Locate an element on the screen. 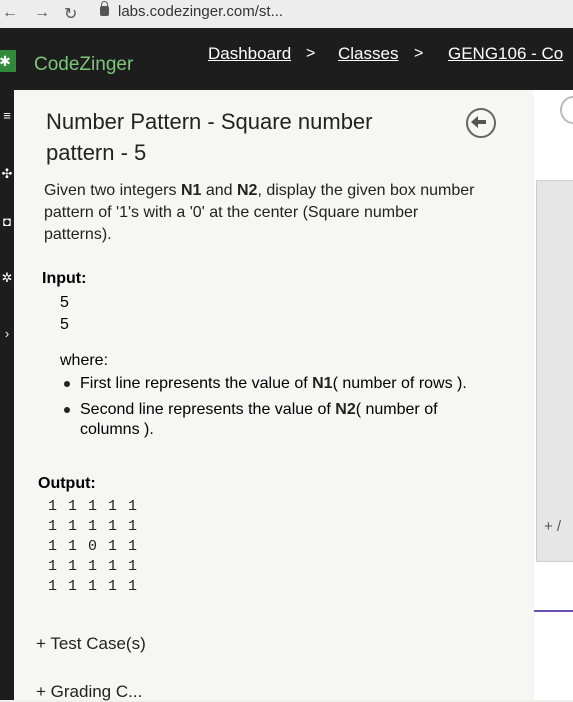 This screenshot has width=573, height=702. output-row: 1 1 0 1 1 is located at coordinates (93, 546).